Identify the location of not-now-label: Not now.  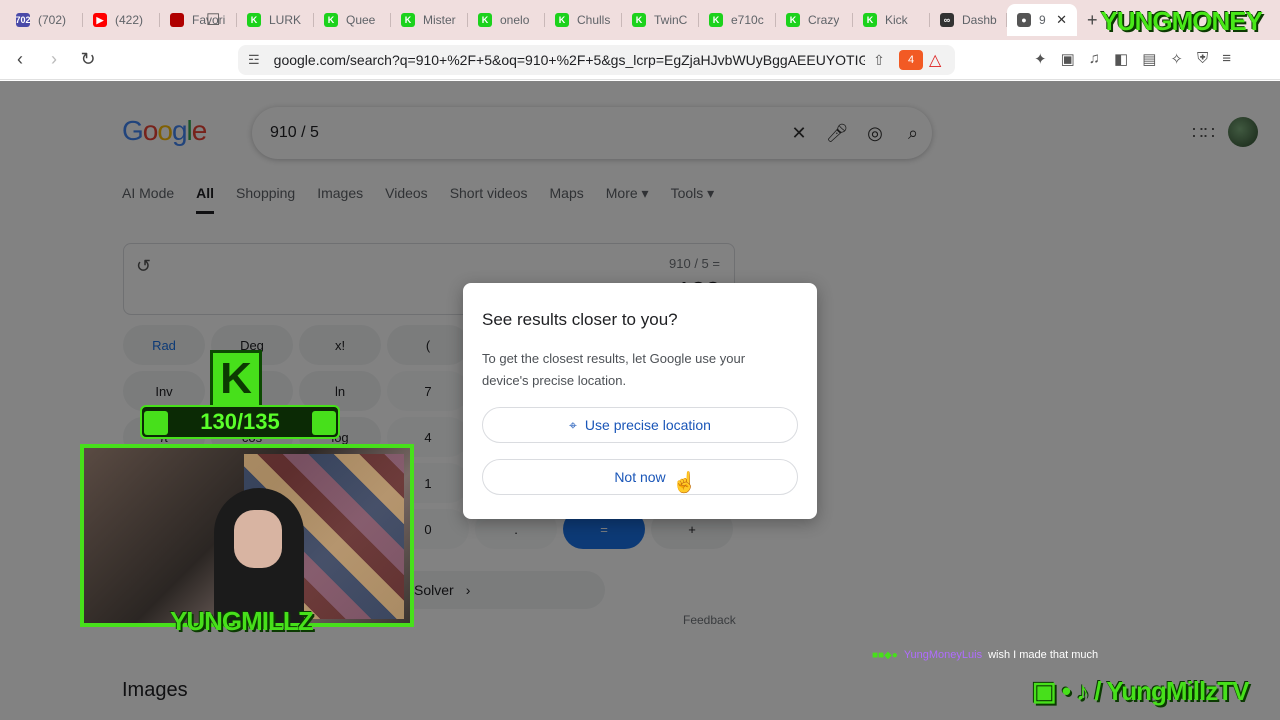
(640, 477).